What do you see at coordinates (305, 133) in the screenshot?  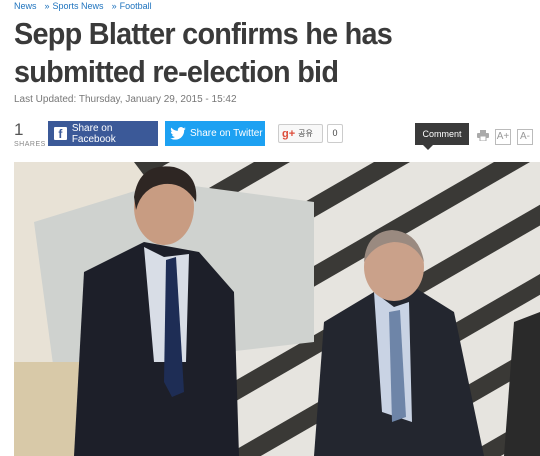 I see `share-google-plus-label: 공유` at bounding box center [305, 133].